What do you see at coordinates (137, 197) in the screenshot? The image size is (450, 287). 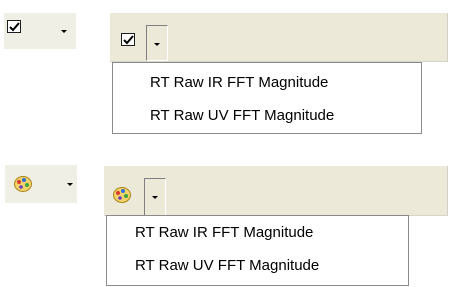 I see `palette-split-button` at bounding box center [137, 197].